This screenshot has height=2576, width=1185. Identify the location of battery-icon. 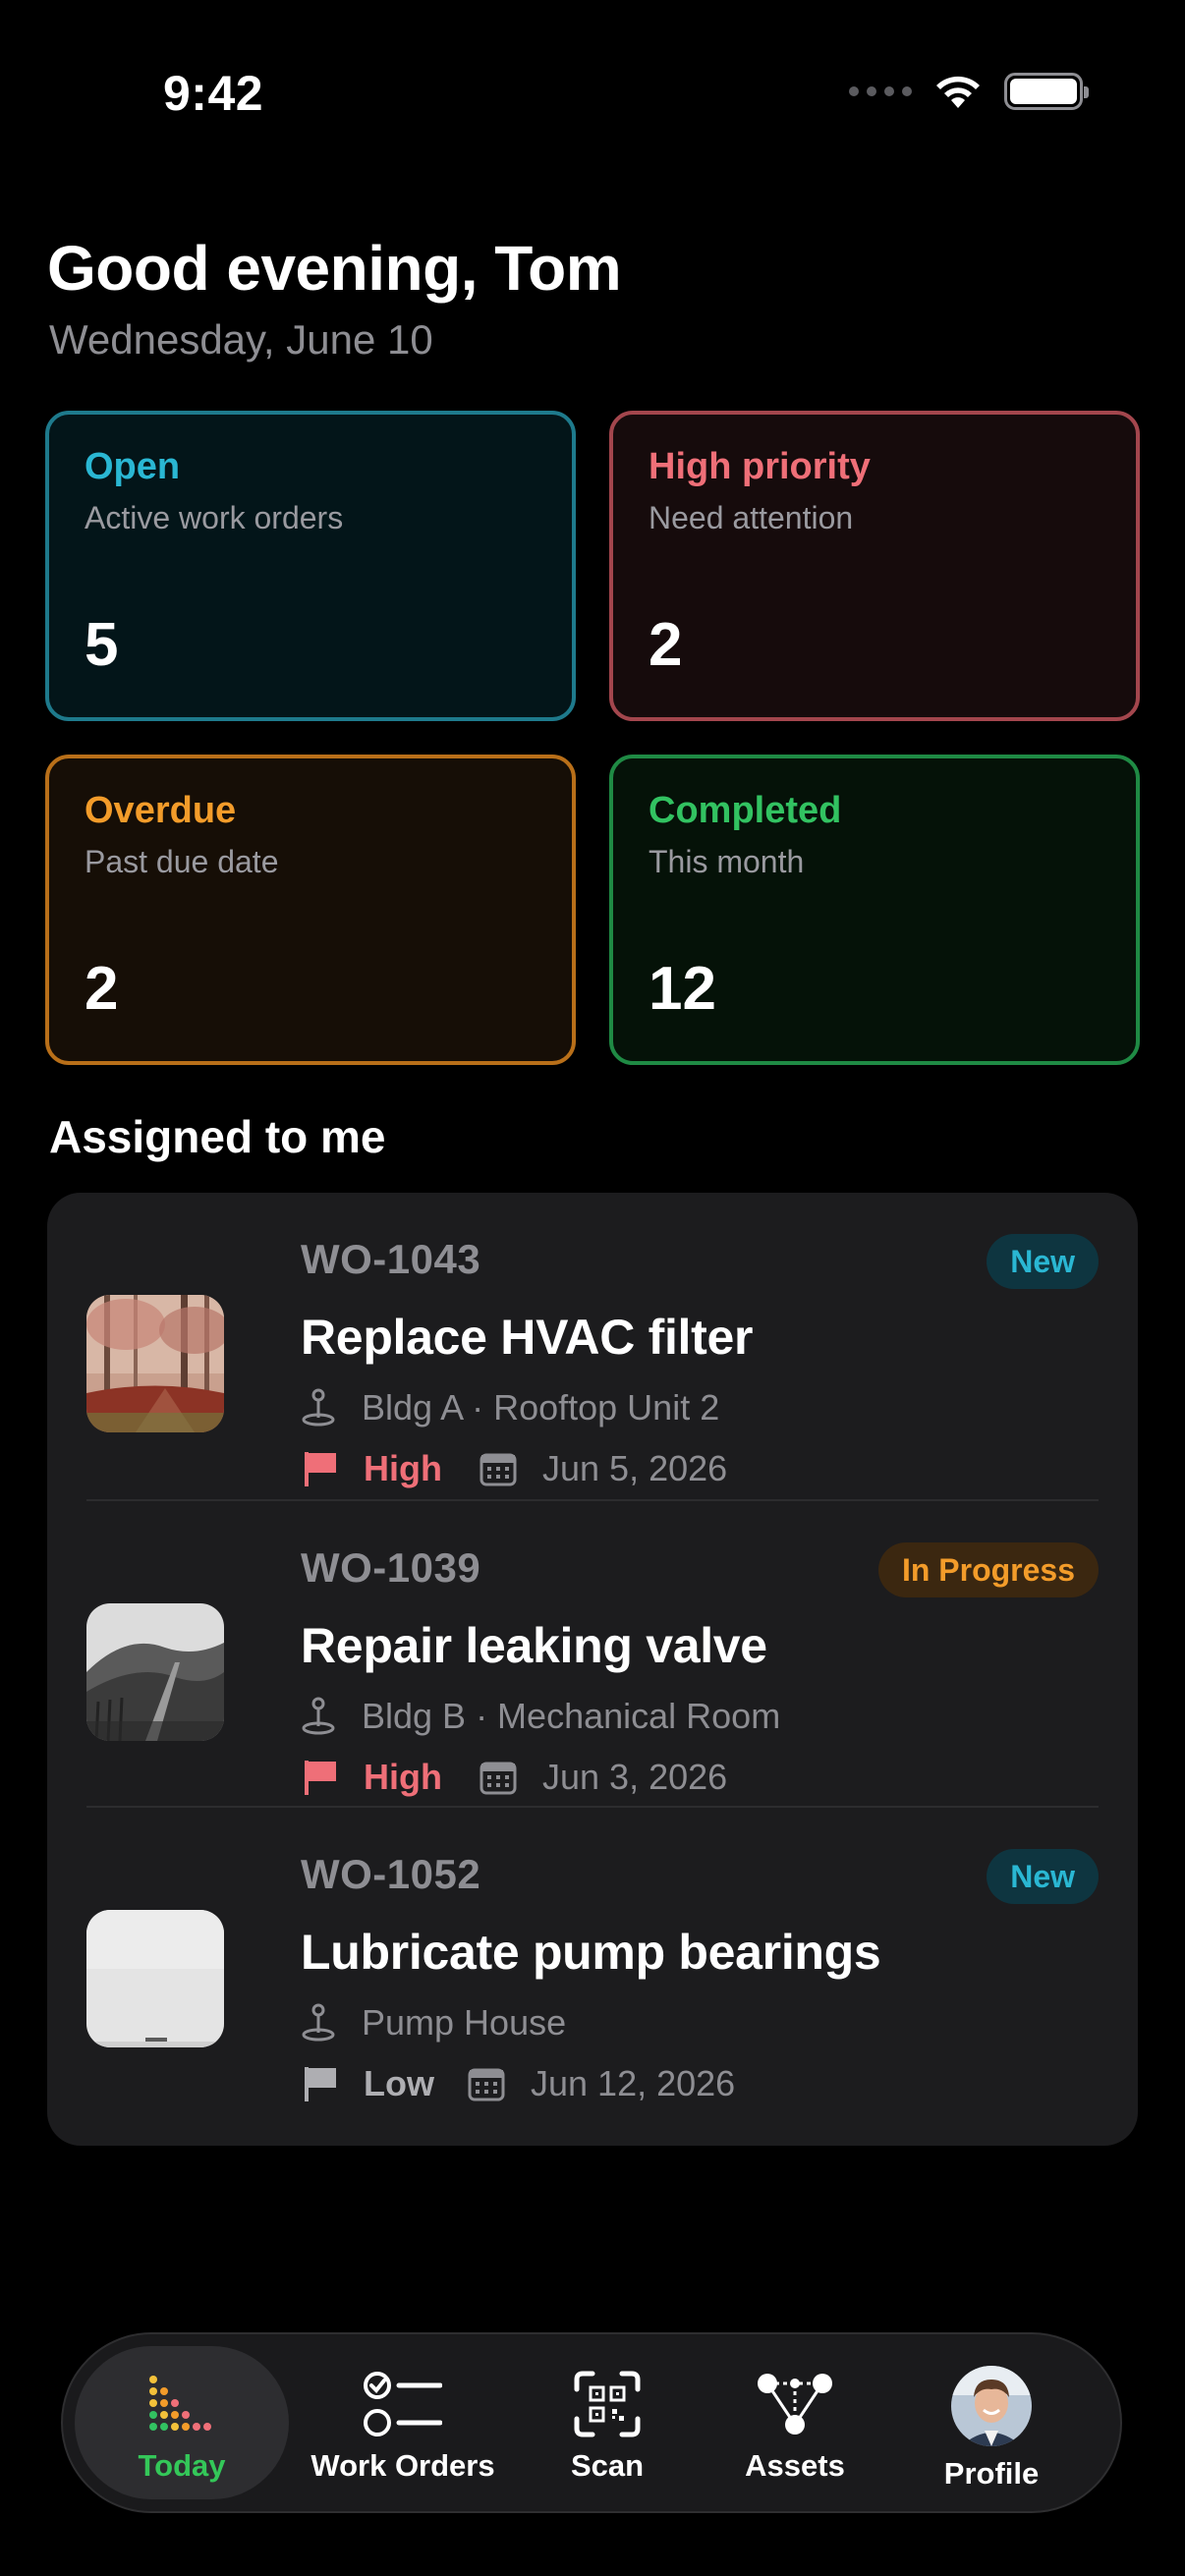
(1046, 91).